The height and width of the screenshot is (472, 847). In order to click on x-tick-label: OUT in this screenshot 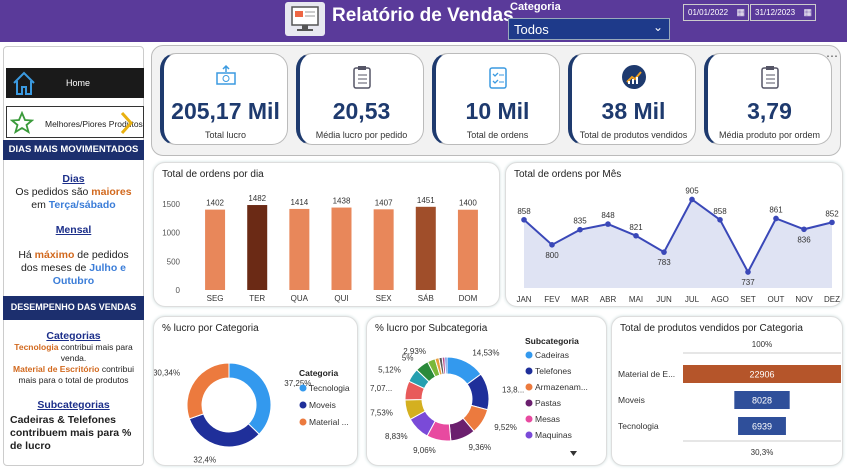, I will do `click(776, 299)`.